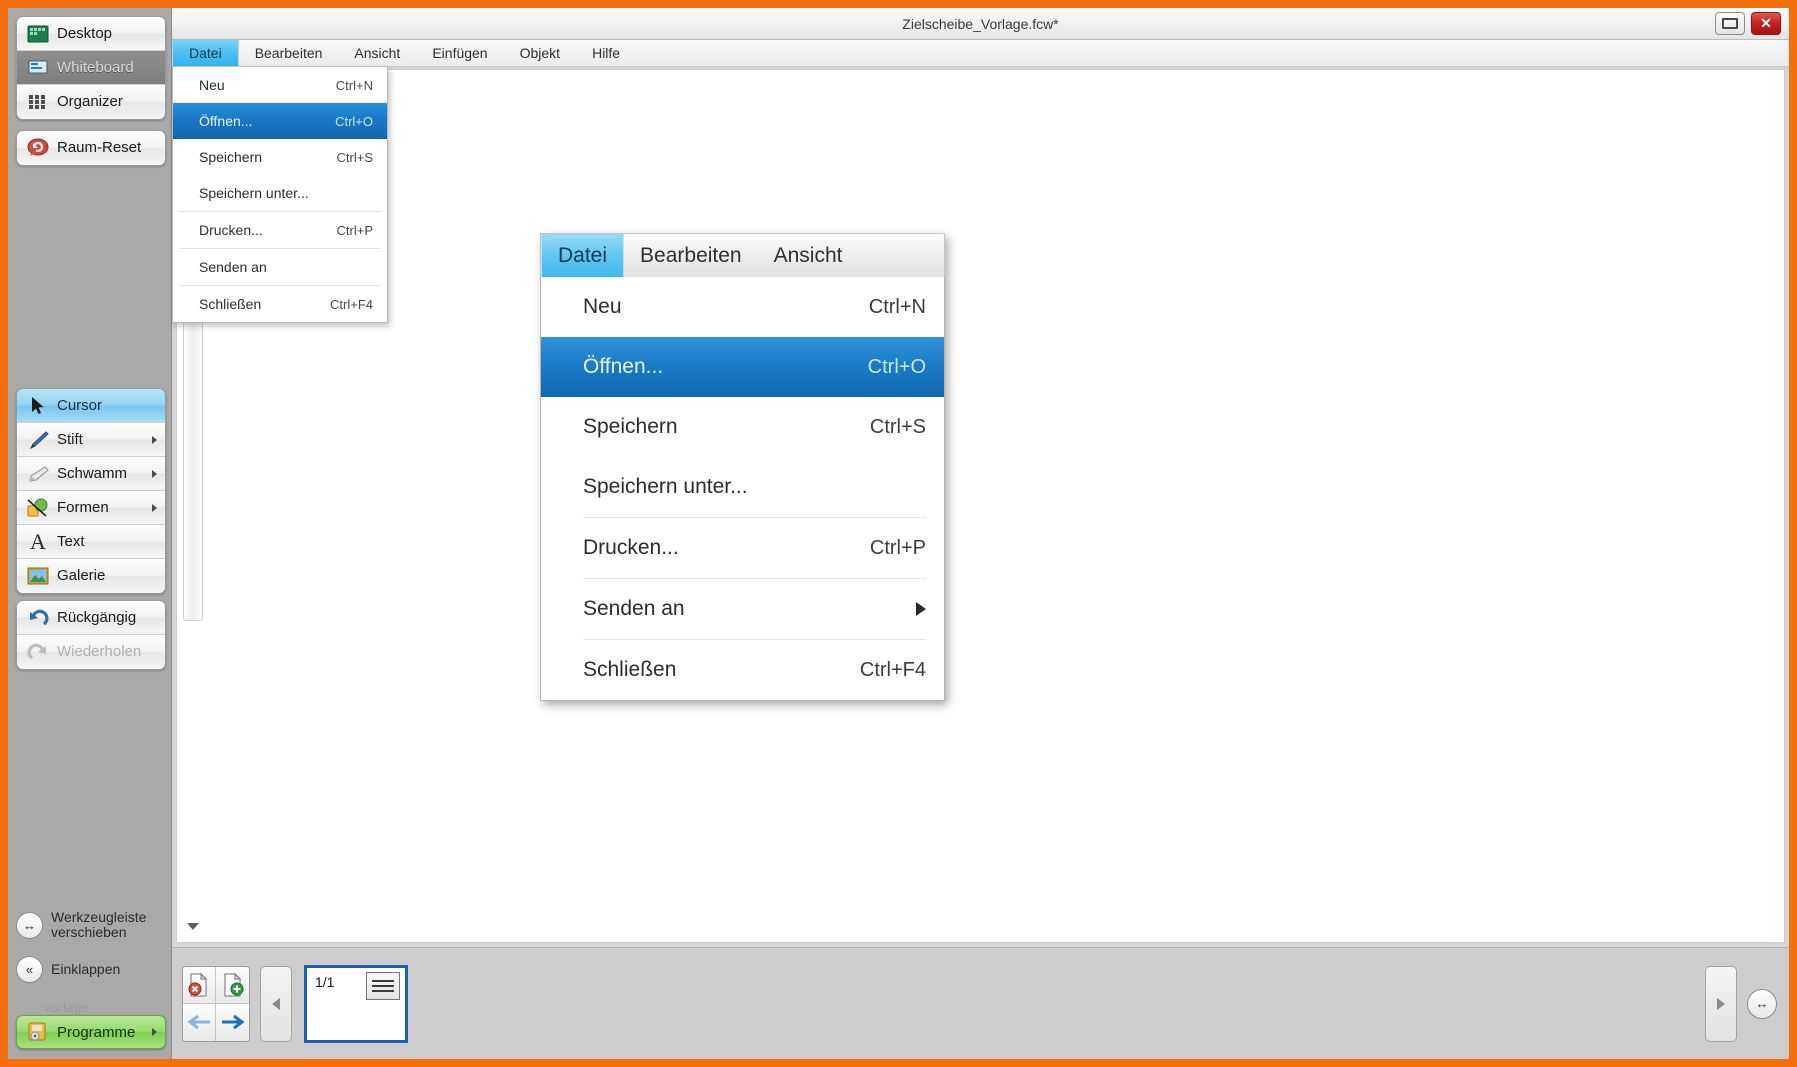  Describe the element at coordinates (459, 53) in the screenshot. I see `menu-einfuegen: Einfügen` at that location.